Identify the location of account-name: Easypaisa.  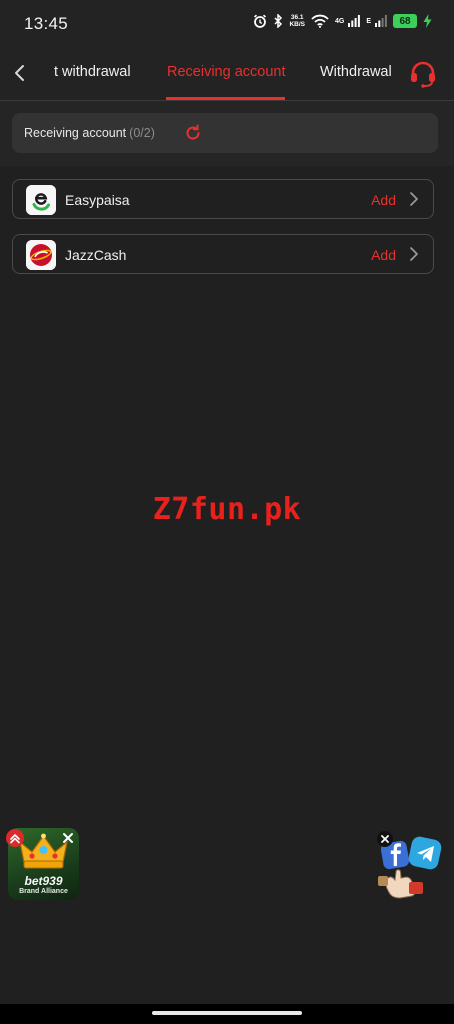
(97, 200).